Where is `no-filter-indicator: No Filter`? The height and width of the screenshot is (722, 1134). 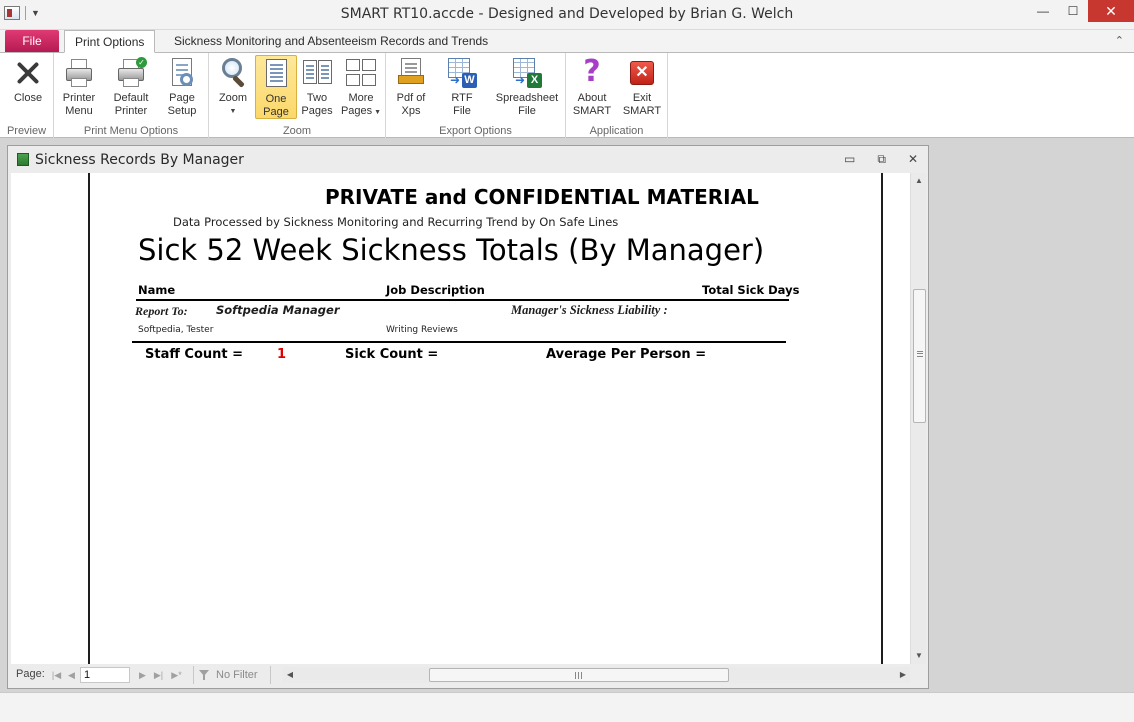 no-filter-indicator: No Filter is located at coordinates (232, 675).